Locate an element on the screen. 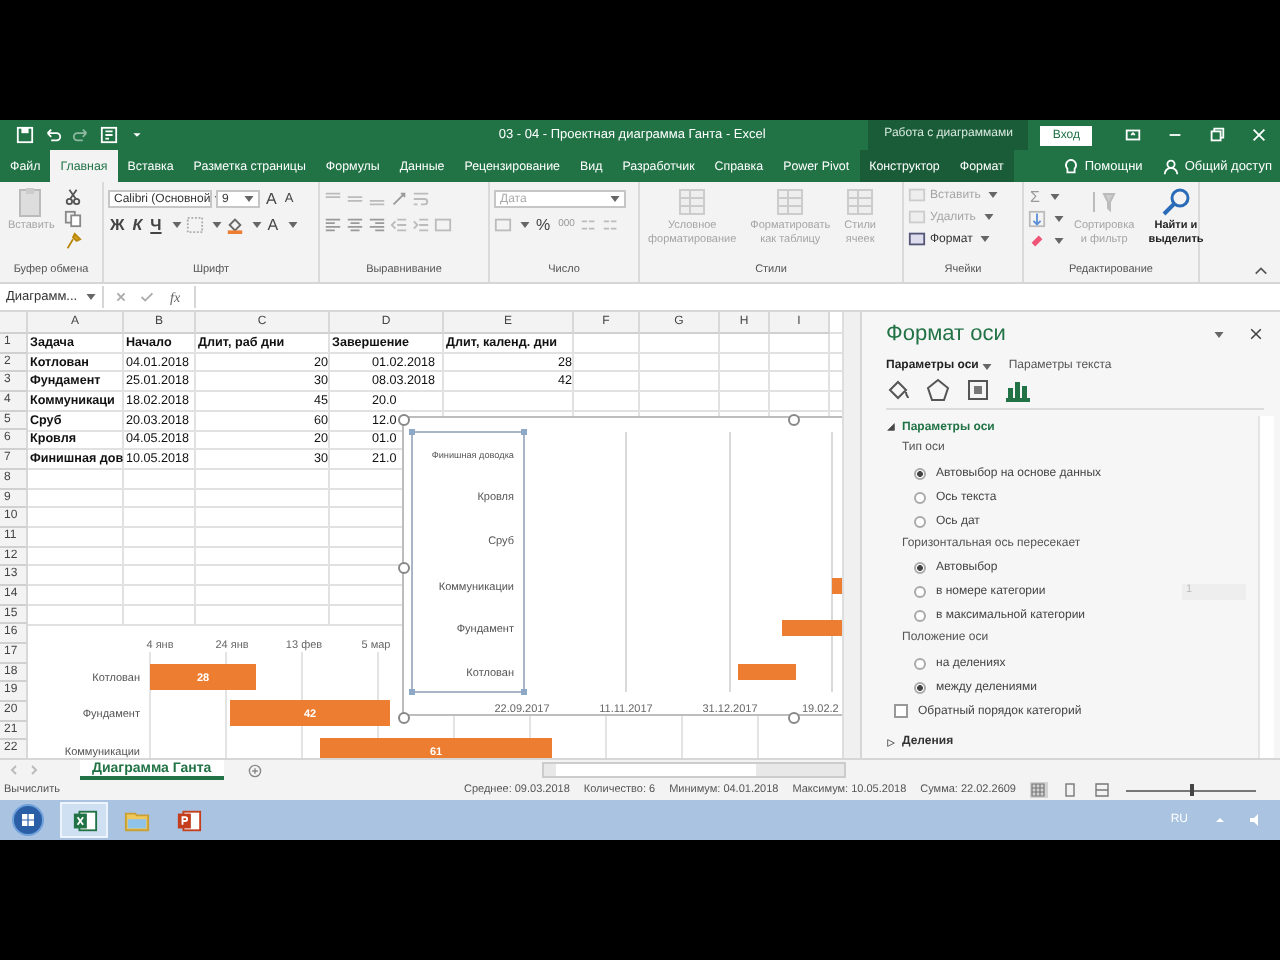  vertical-scrollbar is located at coordinates (851, 535).